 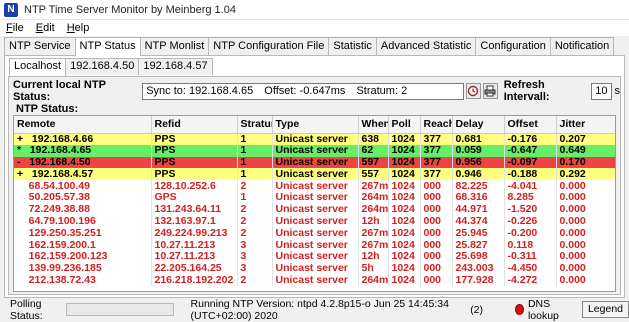 I want to click on dns-lookup-label: DNS lookup, so click(x=543, y=309).